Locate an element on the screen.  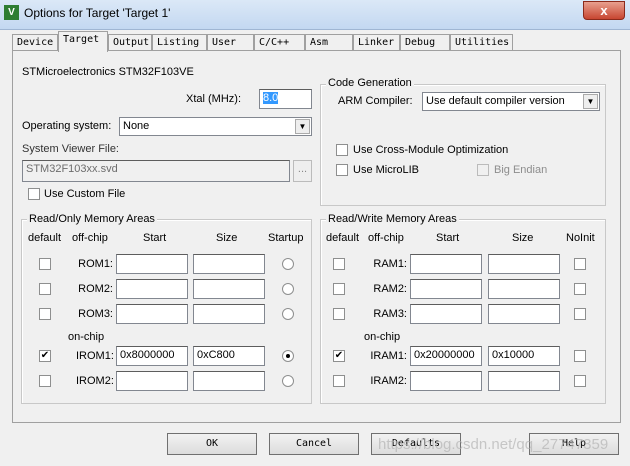
ram-size-input: 0x10000 is located at coordinates (524, 356).